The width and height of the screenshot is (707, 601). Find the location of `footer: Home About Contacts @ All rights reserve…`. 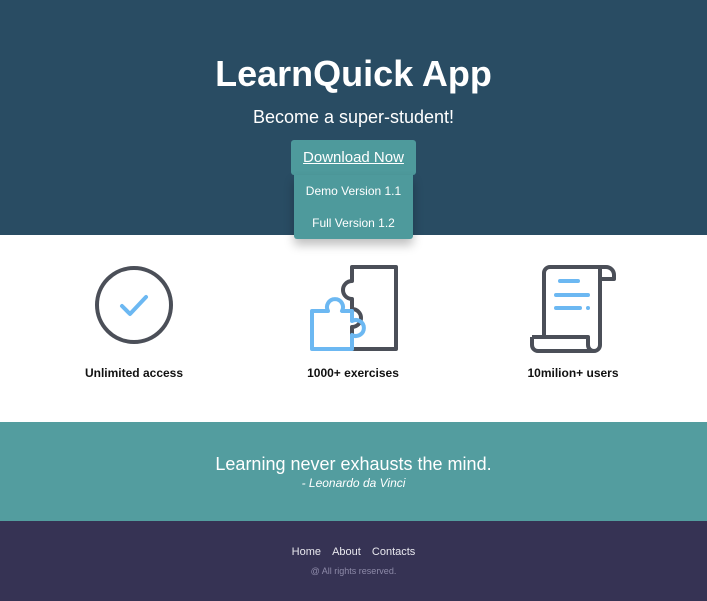

footer: Home About Contacts @ All rights reserve… is located at coordinates (353, 561).